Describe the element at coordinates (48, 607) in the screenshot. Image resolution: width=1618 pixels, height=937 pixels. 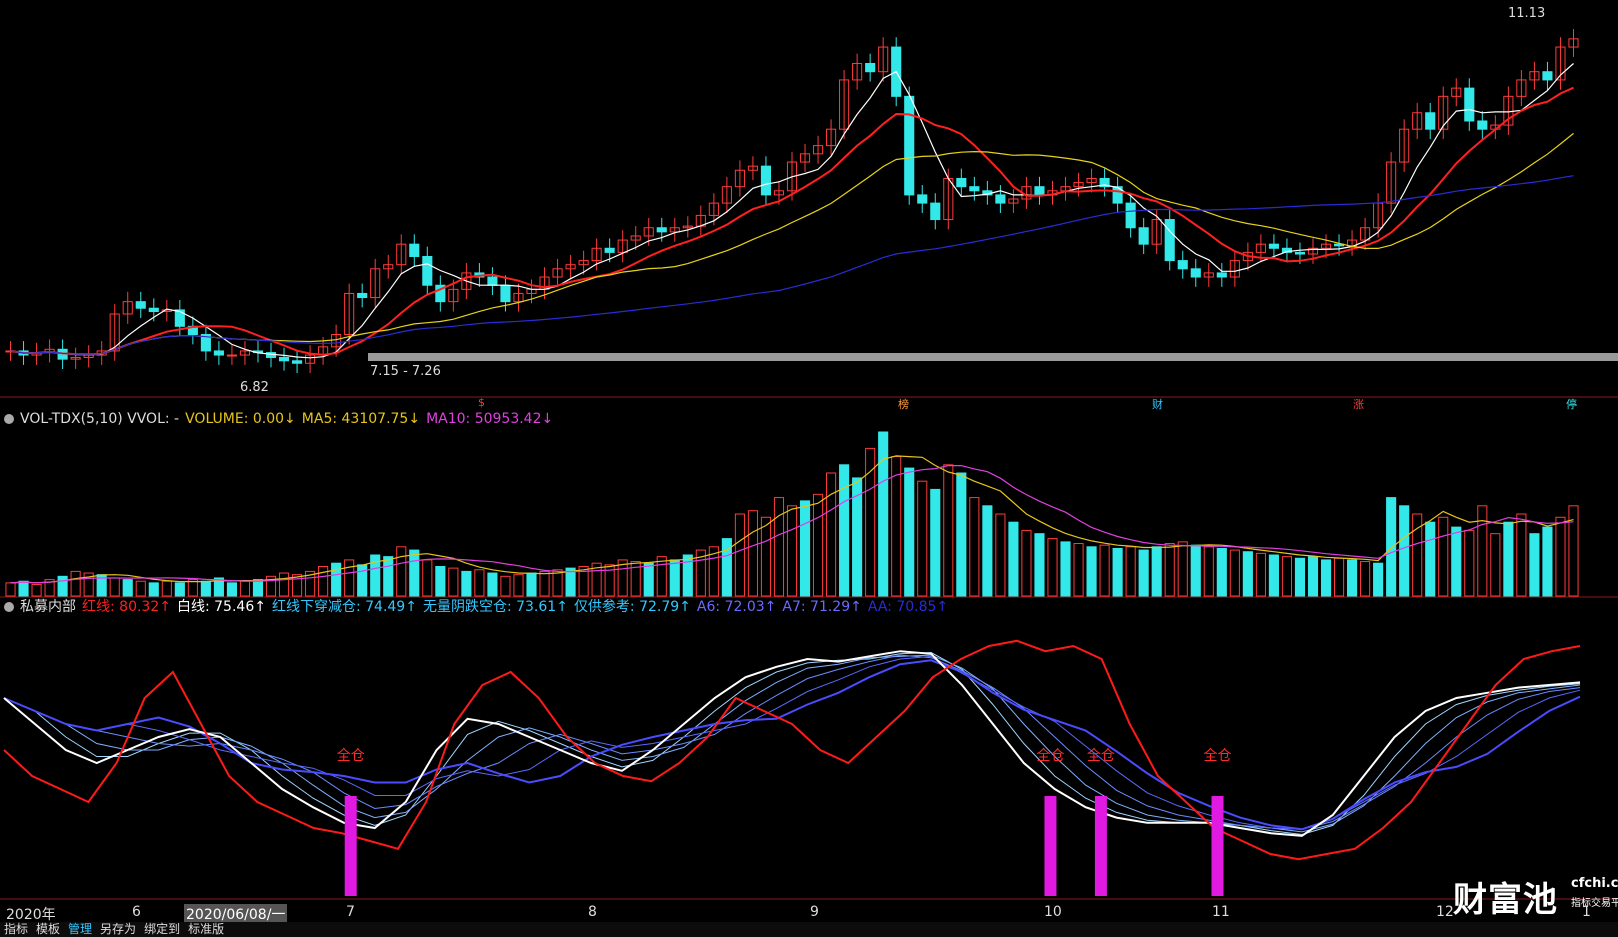
I see `ind-name: 私募内部` at that location.